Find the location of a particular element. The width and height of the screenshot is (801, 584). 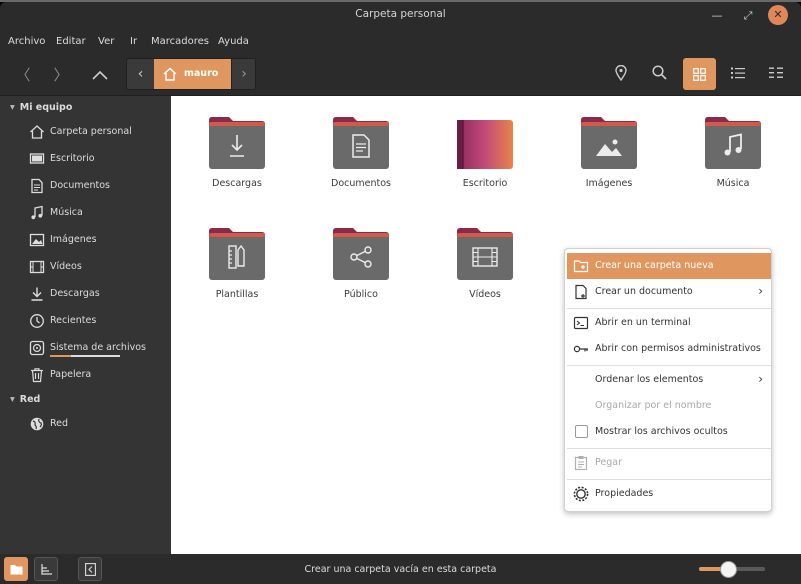

disk-usage-bar is located at coordinates (85, 356).